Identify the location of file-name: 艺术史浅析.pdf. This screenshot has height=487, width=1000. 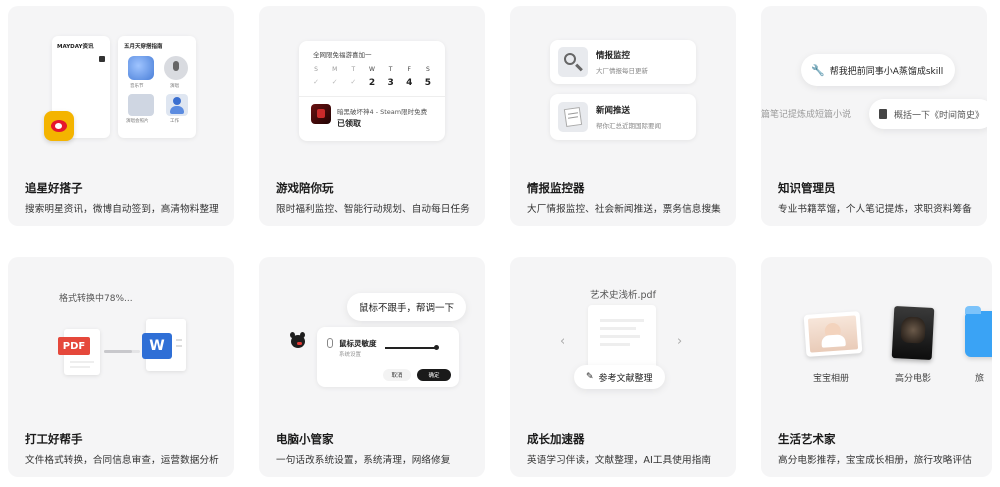
(623, 295).